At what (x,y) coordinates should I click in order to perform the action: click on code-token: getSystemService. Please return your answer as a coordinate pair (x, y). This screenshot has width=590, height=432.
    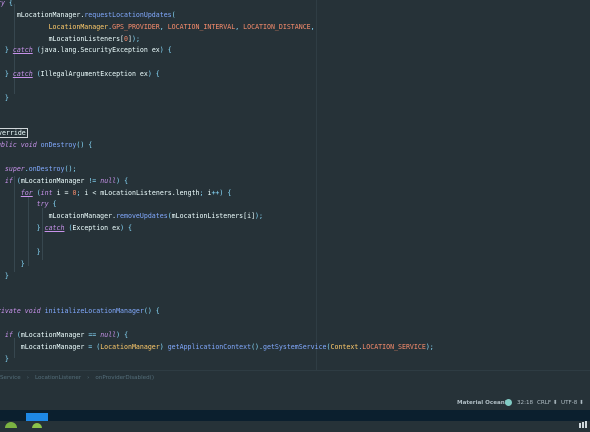
    Looking at the image, I should click on (295, 346).